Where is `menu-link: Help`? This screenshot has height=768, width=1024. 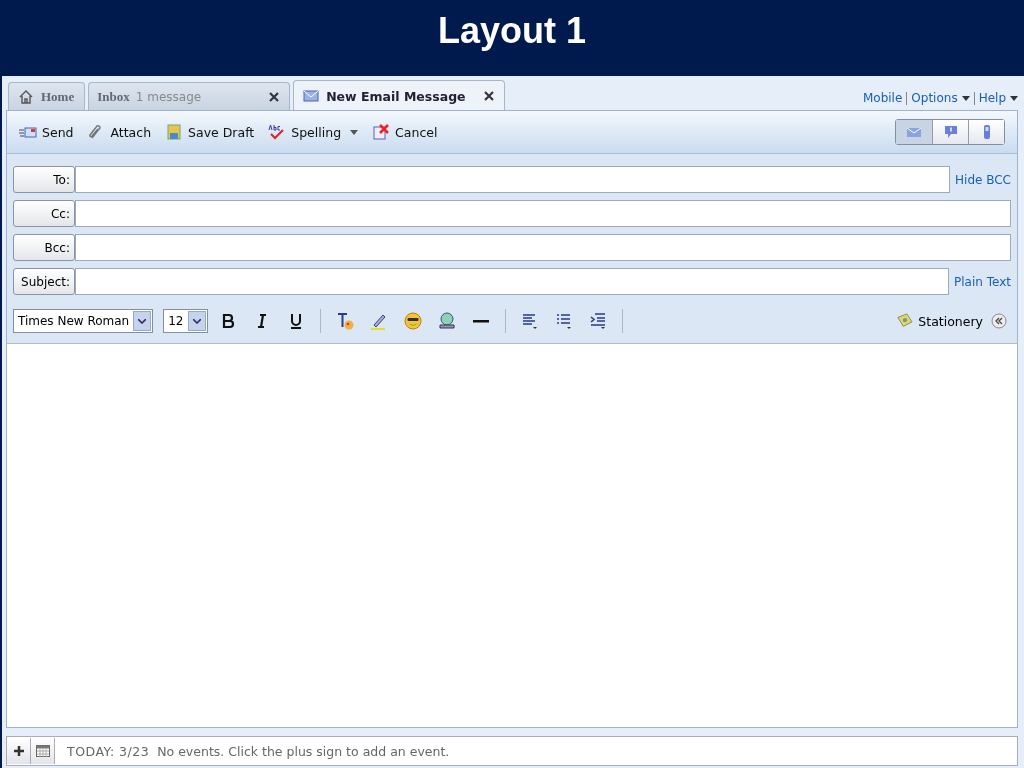
menu-link: Help is located at coordinates (998, 98).